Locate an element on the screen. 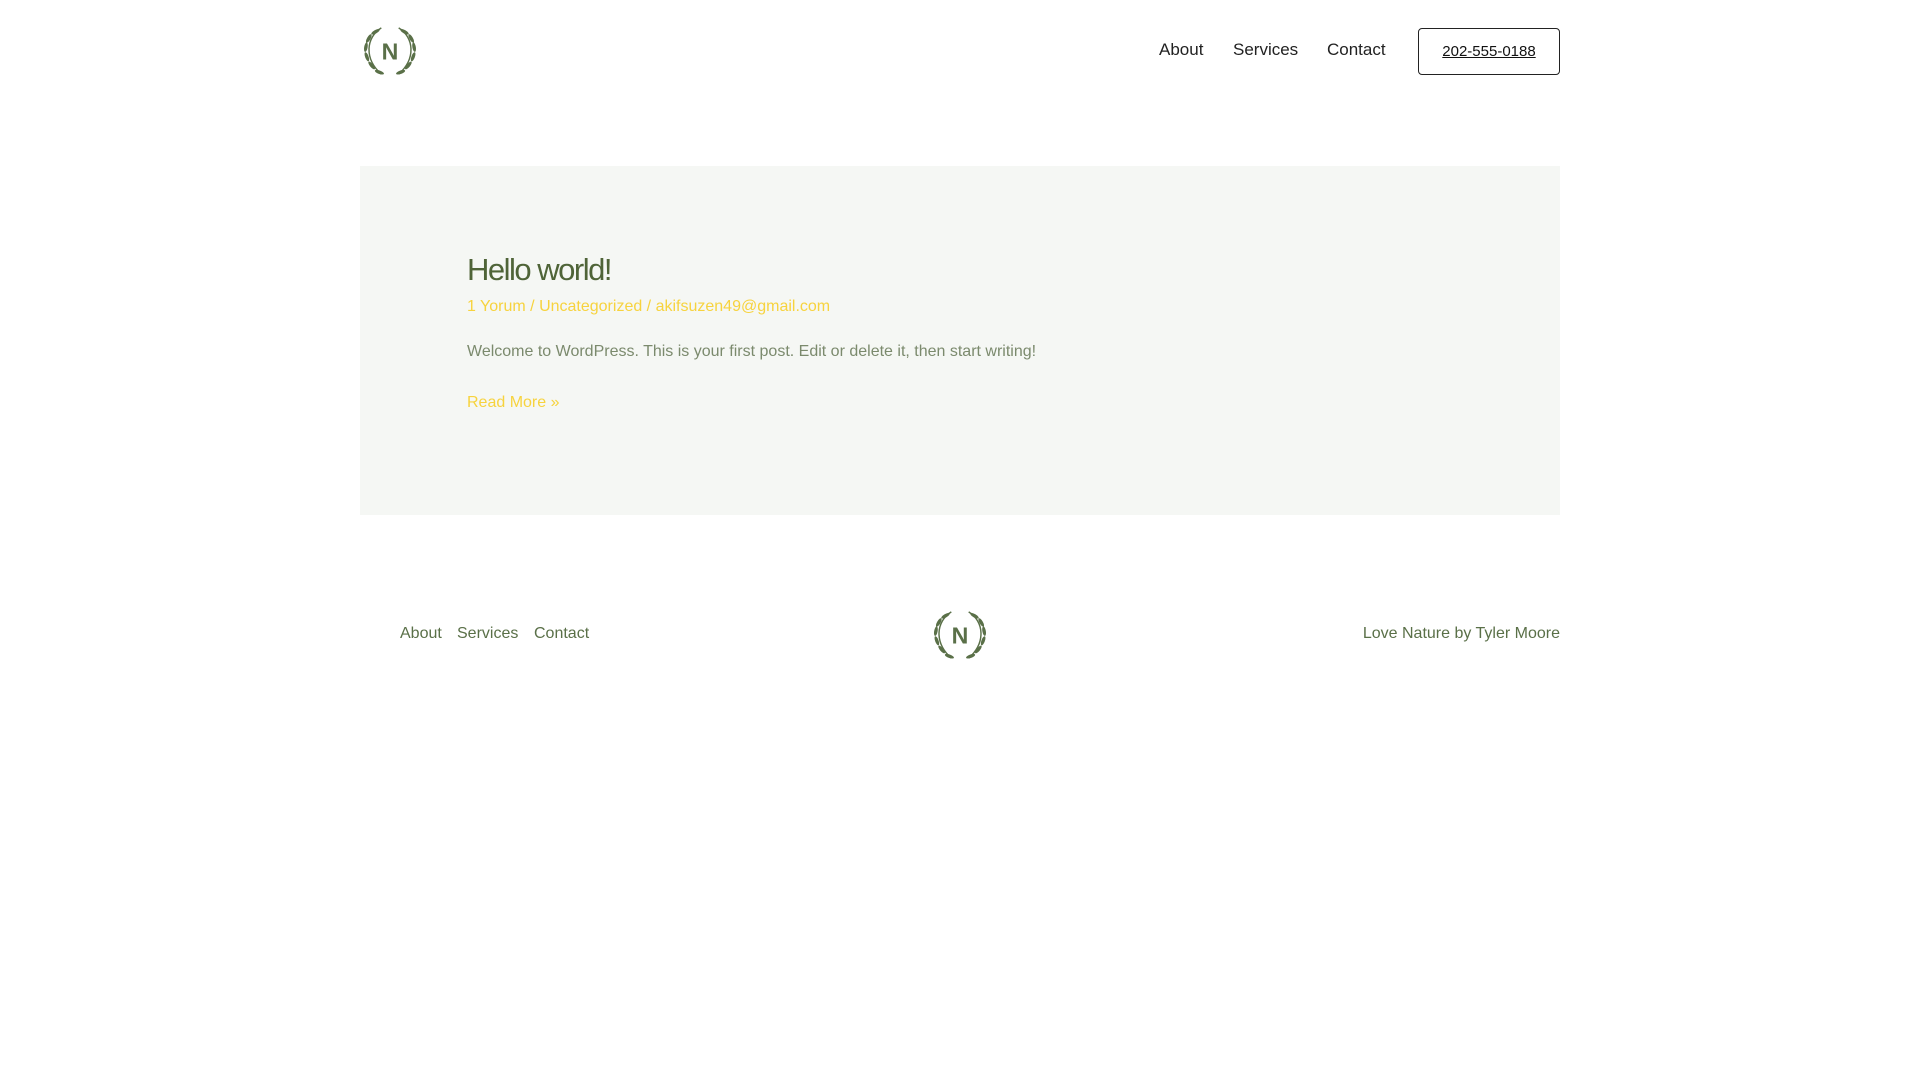  post-title: Hello world! is located at coordinates (539, 270).